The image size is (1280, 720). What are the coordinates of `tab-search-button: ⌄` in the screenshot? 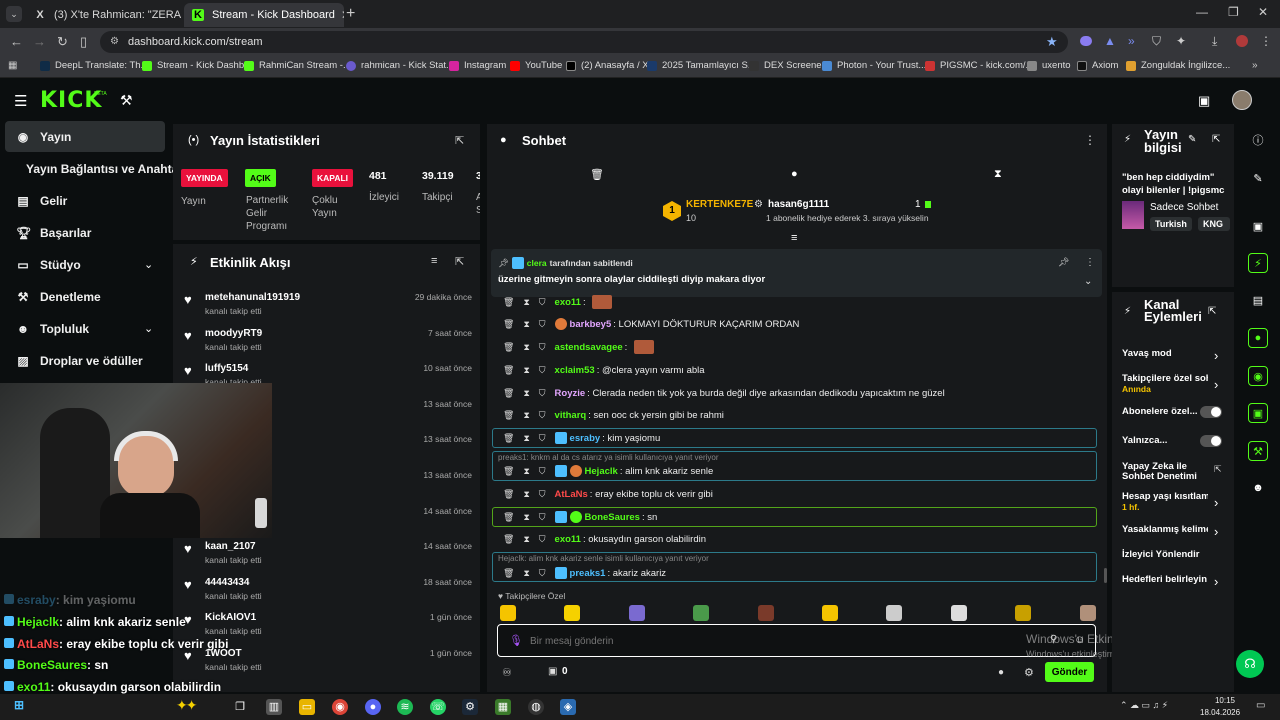 It's located at (14, 14).